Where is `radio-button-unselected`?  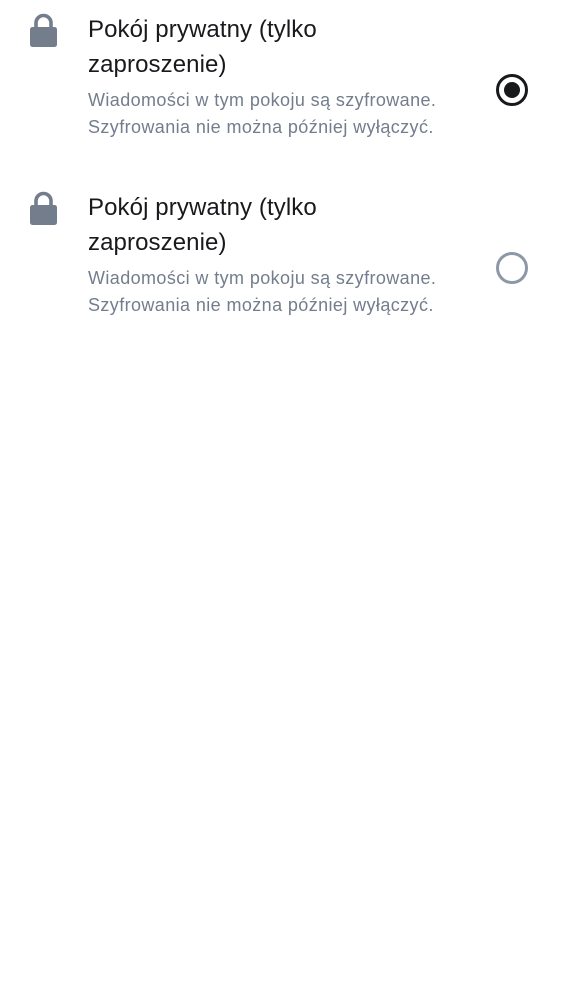 radio-button-unselected is located at coordinates (512, 268).